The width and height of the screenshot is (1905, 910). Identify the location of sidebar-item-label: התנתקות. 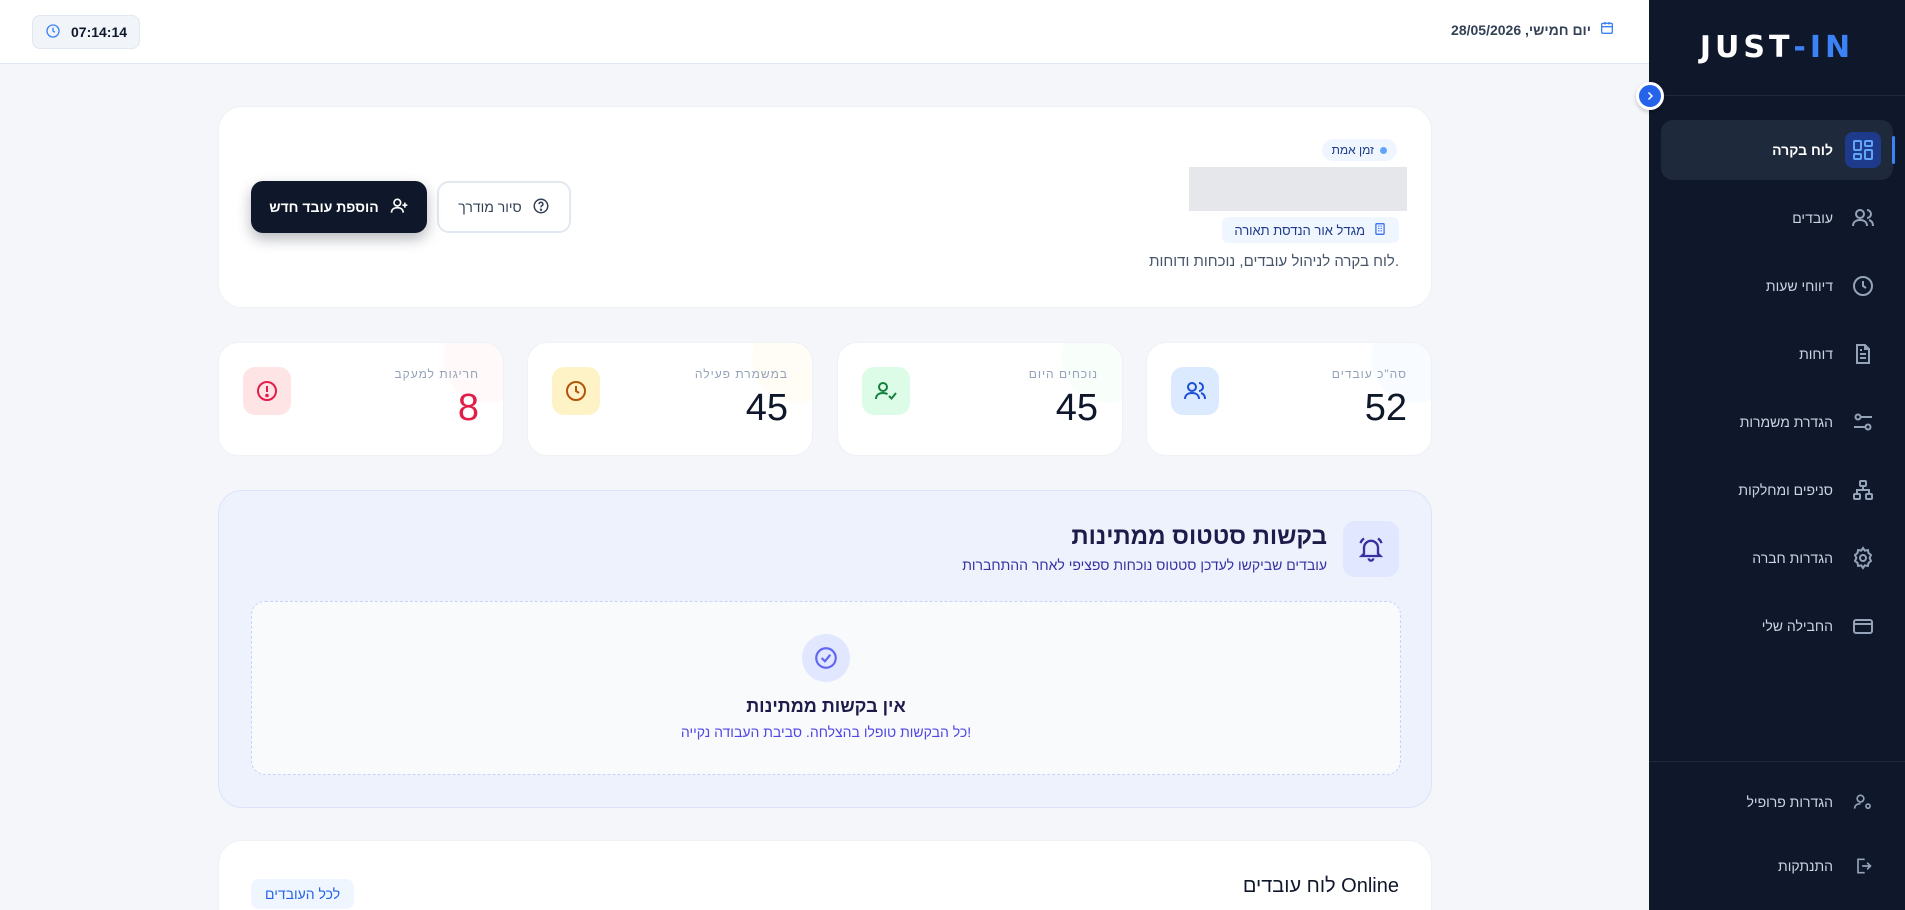
(1805, 866).